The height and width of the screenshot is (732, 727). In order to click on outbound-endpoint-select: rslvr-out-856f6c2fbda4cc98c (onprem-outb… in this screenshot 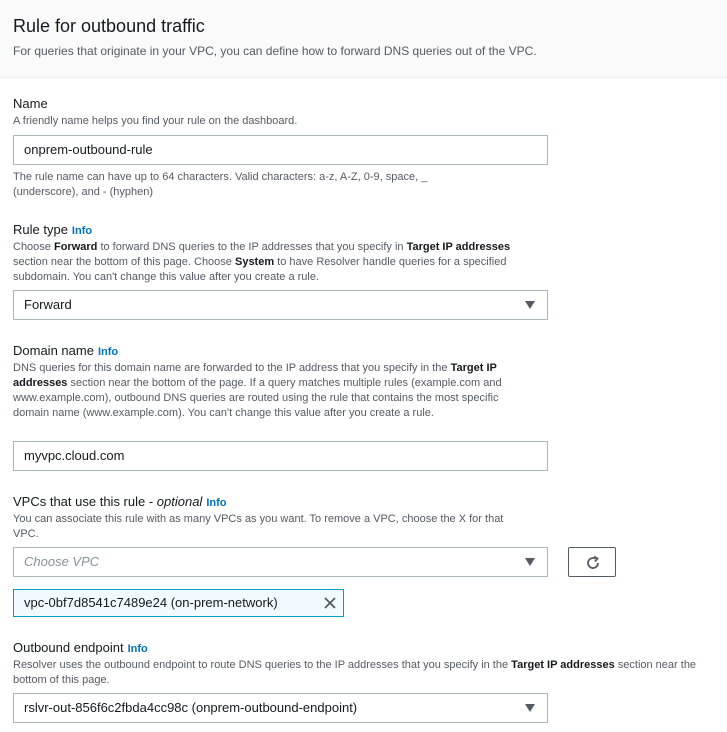, I will do `click(280, 708)`.